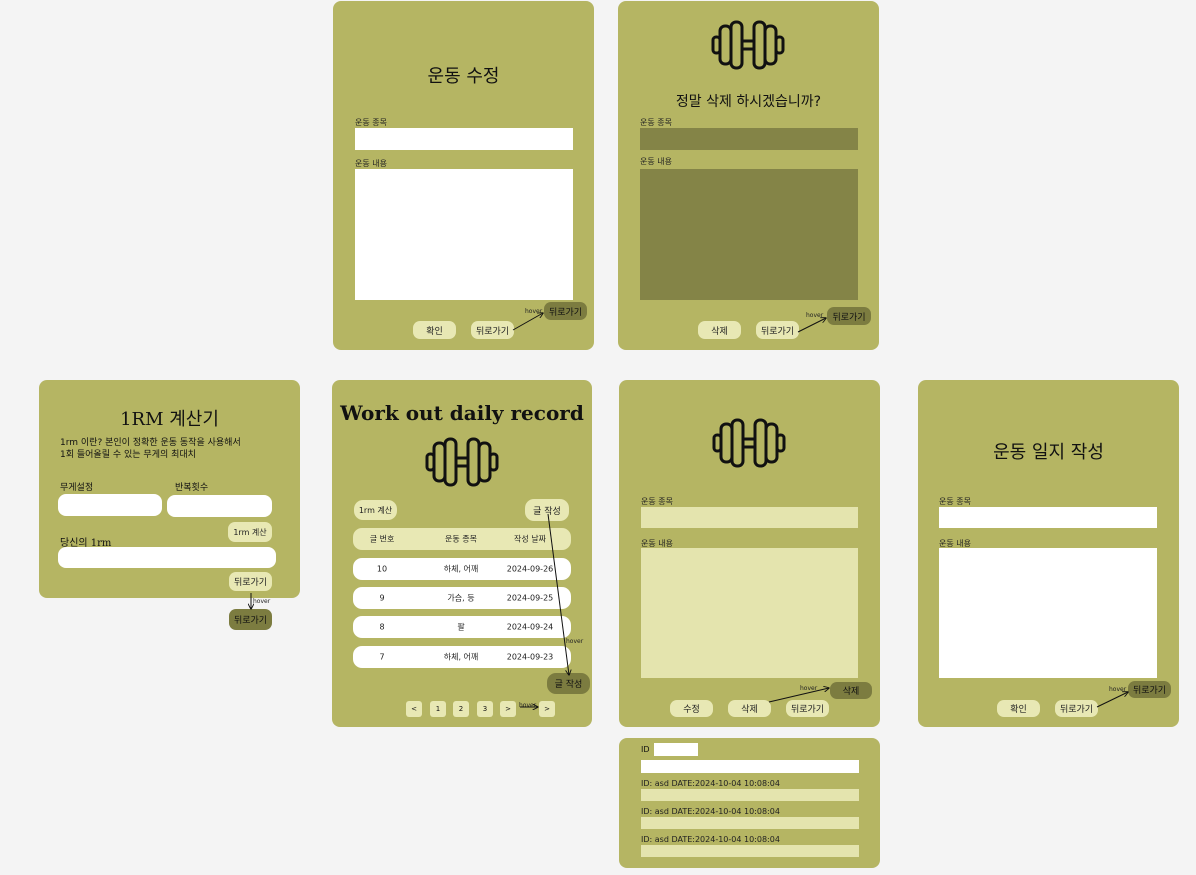 The image size is (1196, 875). Describe the element at coordinates (530, 539) in the screenshot. I see `column-header-date: 작성 날짜` at that location.